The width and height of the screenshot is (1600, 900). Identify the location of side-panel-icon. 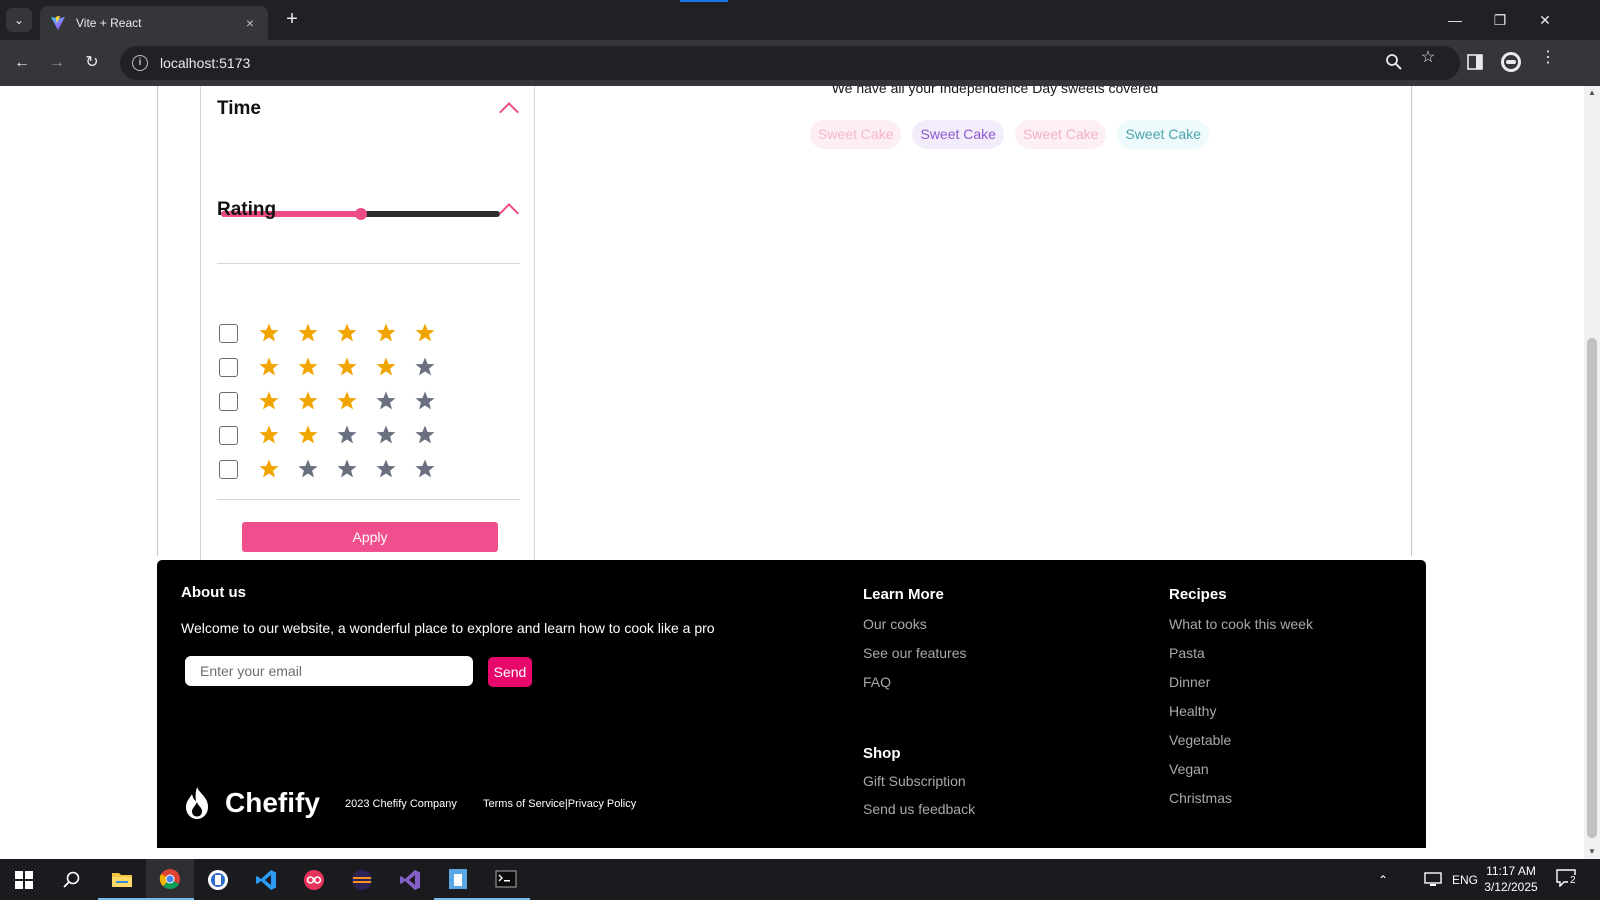
(1475, 62).